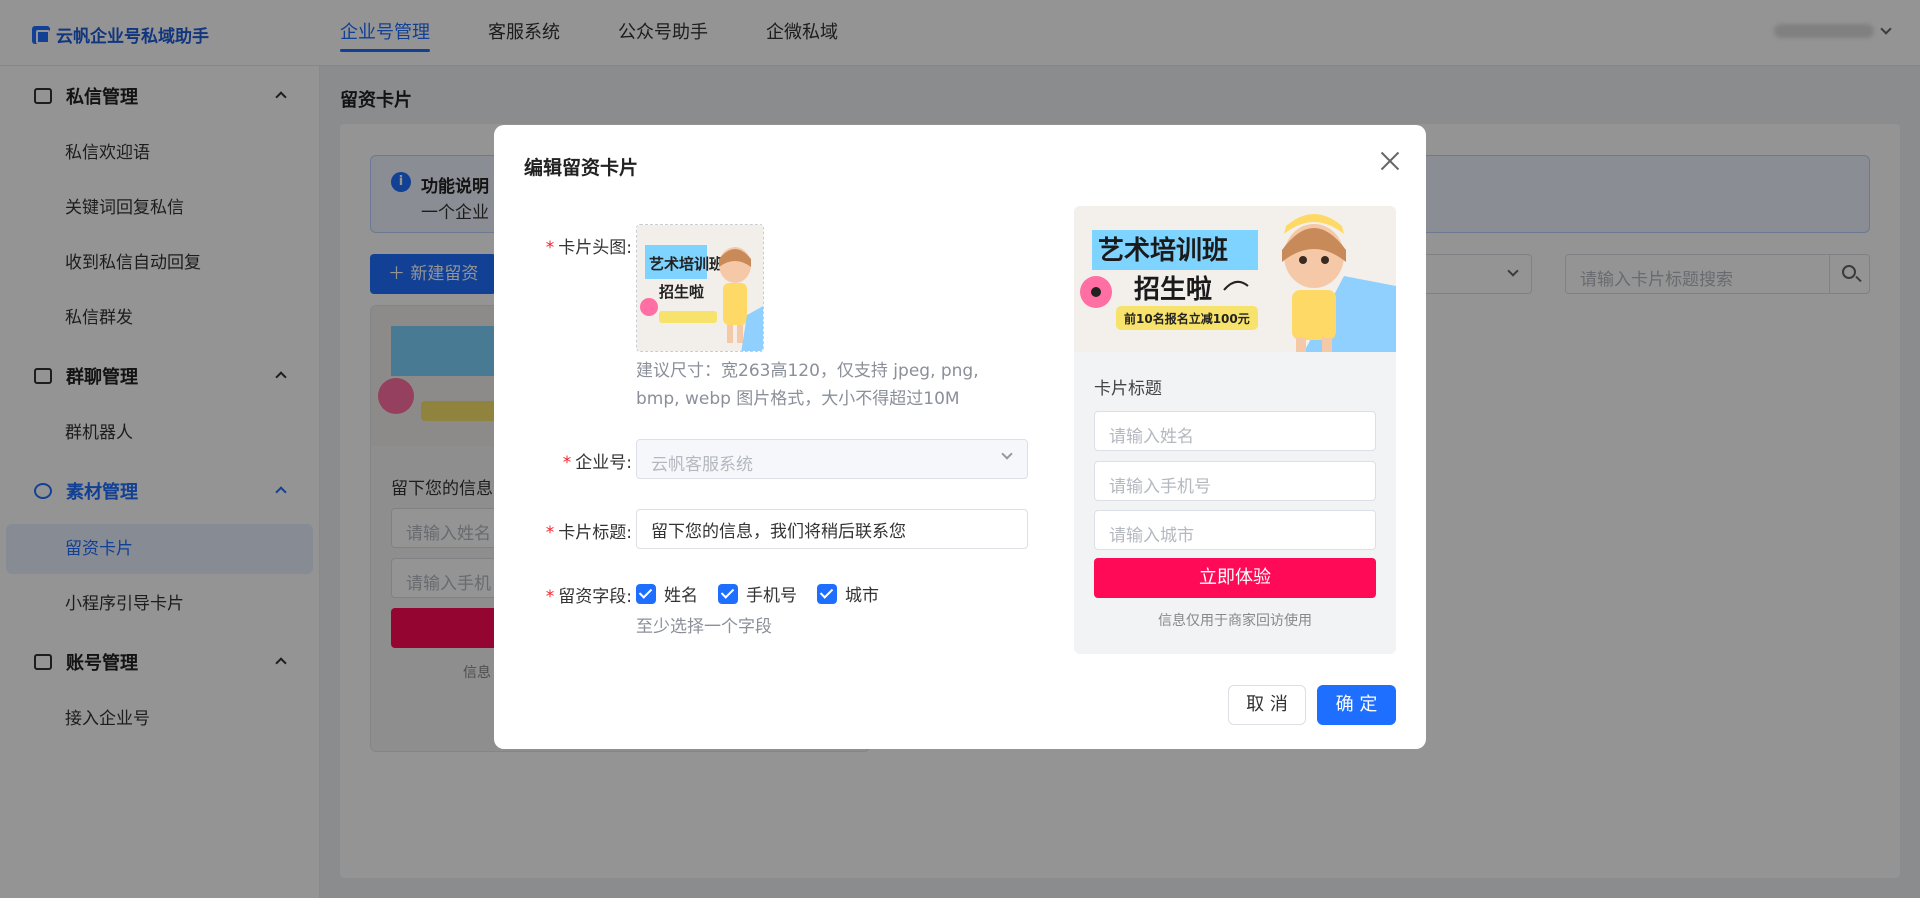  I want to click on chevron-down-icon, so click(1007, 454).